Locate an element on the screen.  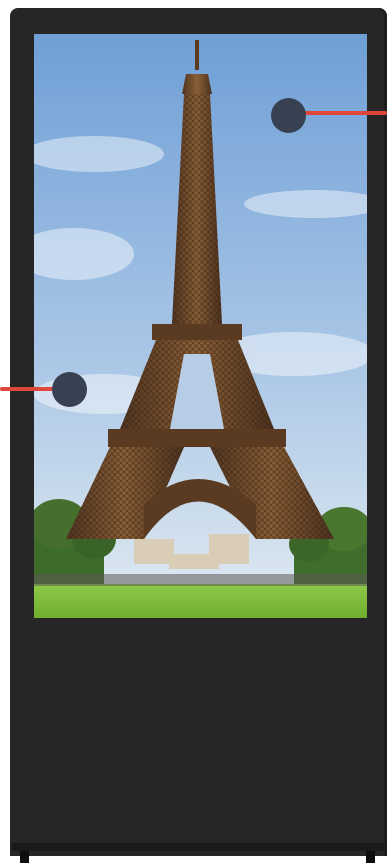
kiosk-foot-left is located at coordinates (24, 857).